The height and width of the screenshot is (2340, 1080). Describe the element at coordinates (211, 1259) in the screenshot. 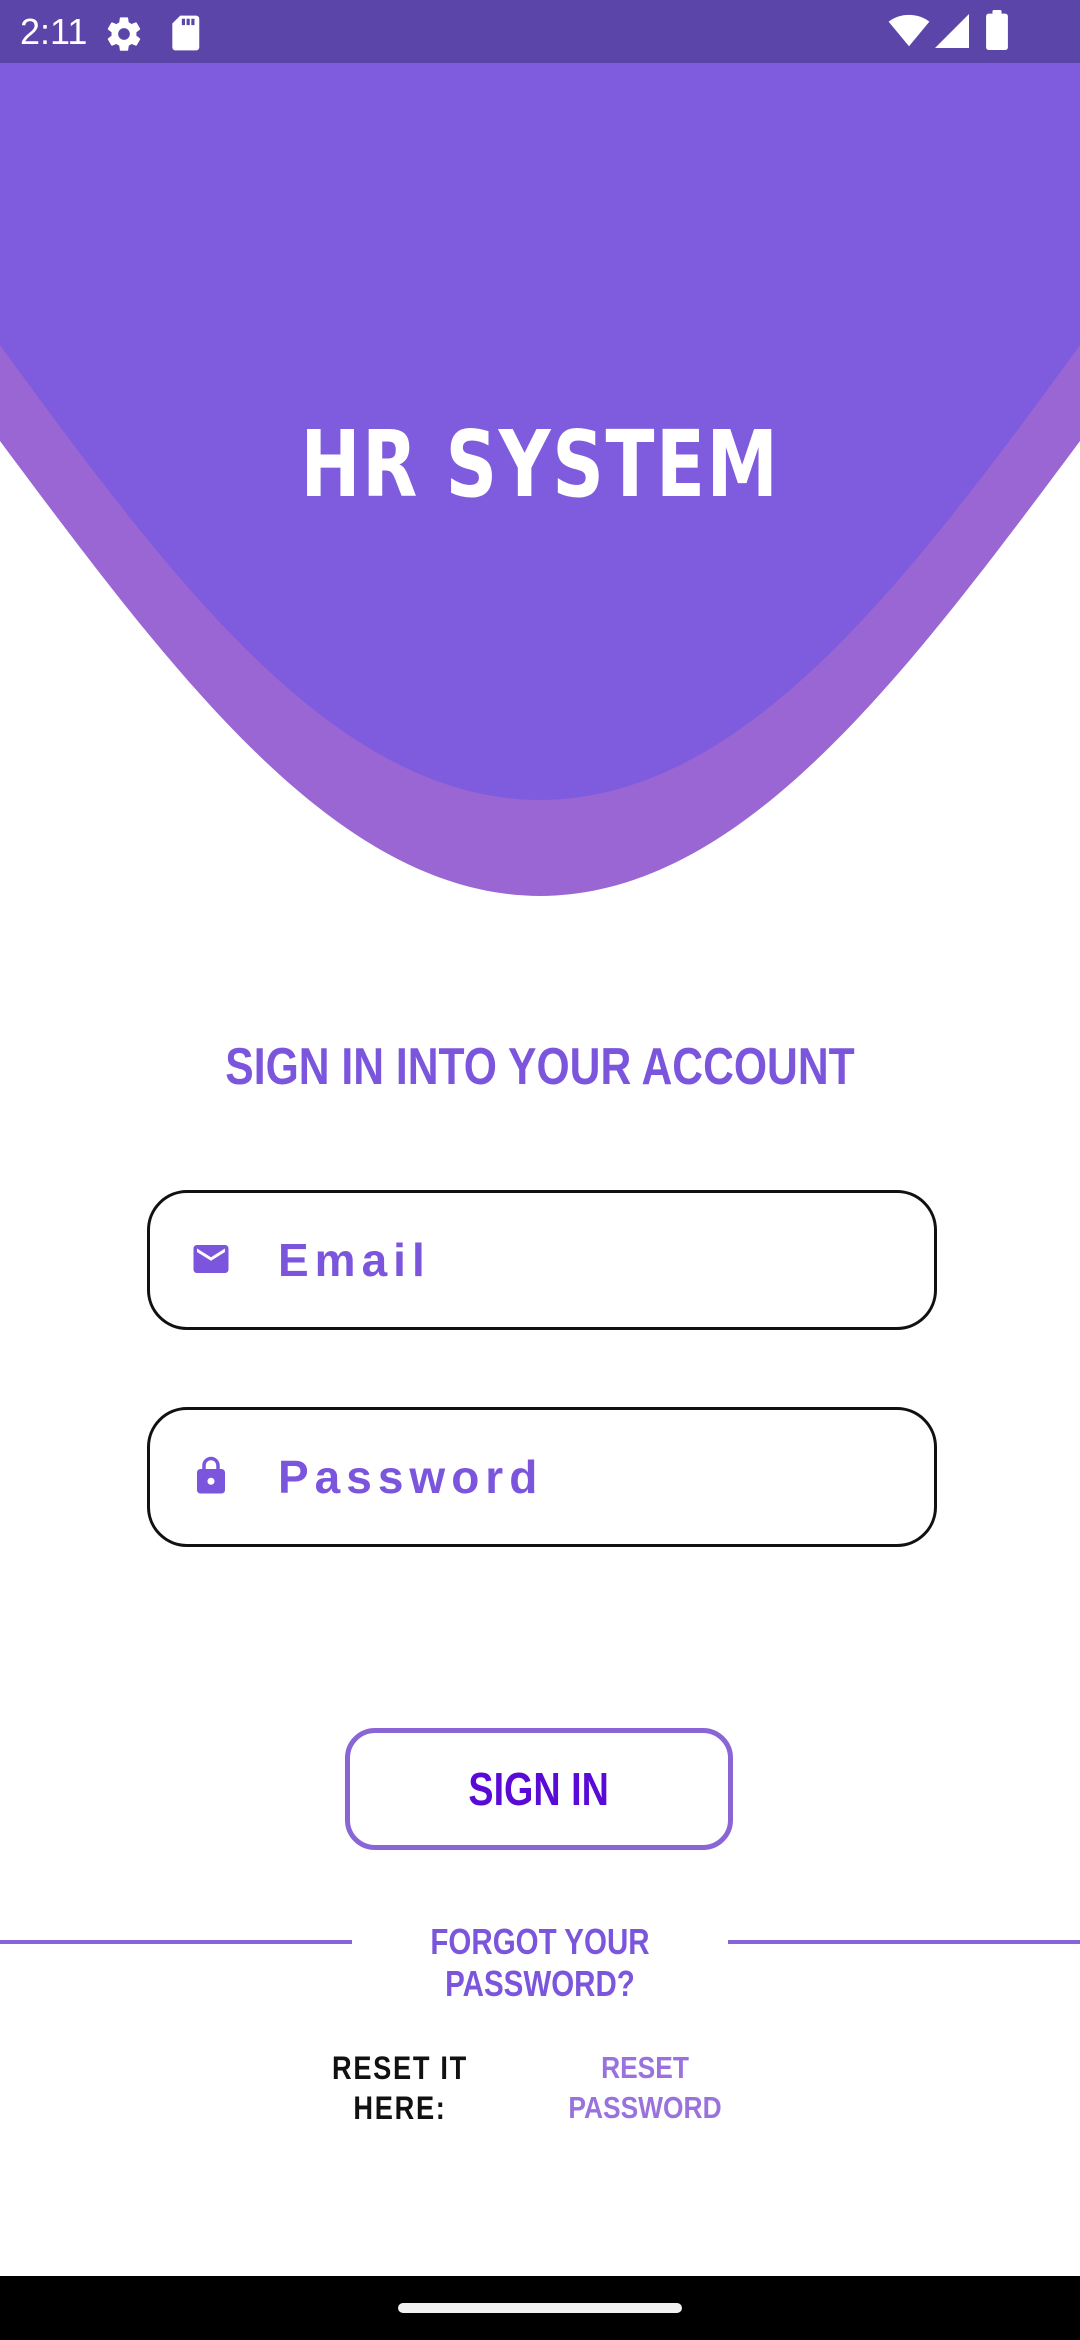

I see `envelope-icon` at that location.